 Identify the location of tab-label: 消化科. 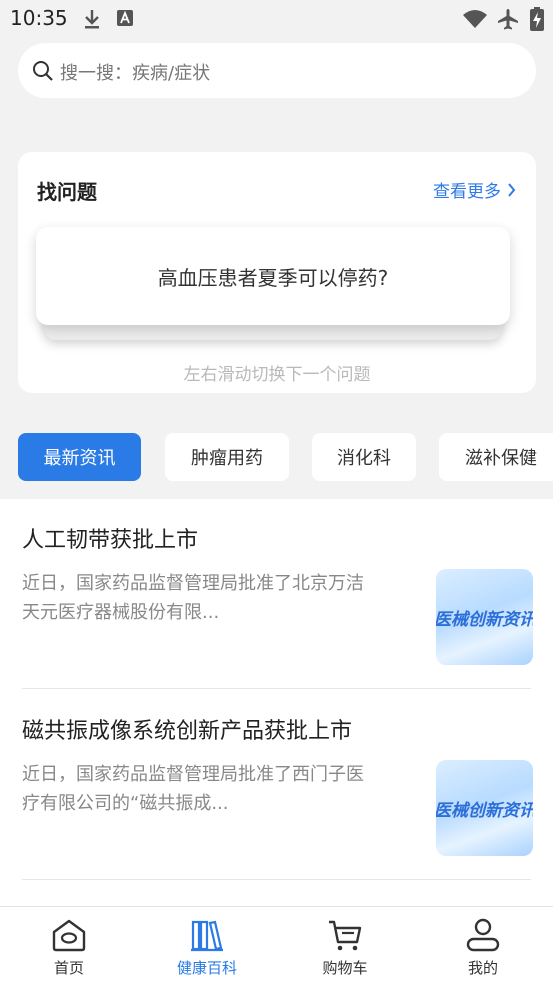
(364, 458).